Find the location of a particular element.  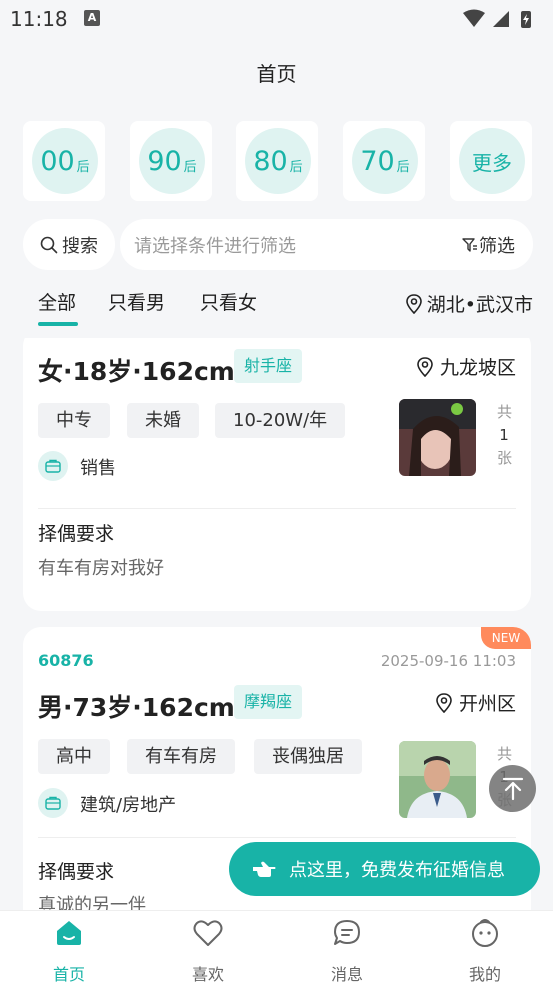

publish-label: 点这里，免费发布征婚信息 is located at coordinates (397, 870).